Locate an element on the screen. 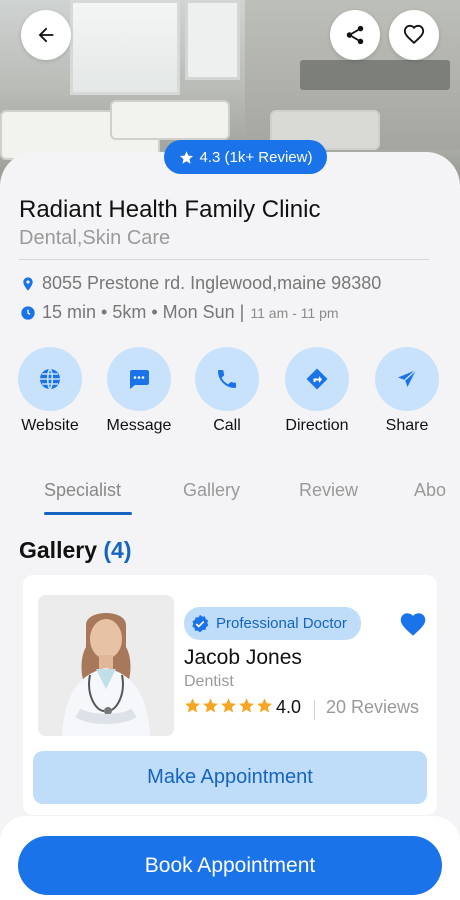  favorite-top-button is located at coordinates (414, 35).